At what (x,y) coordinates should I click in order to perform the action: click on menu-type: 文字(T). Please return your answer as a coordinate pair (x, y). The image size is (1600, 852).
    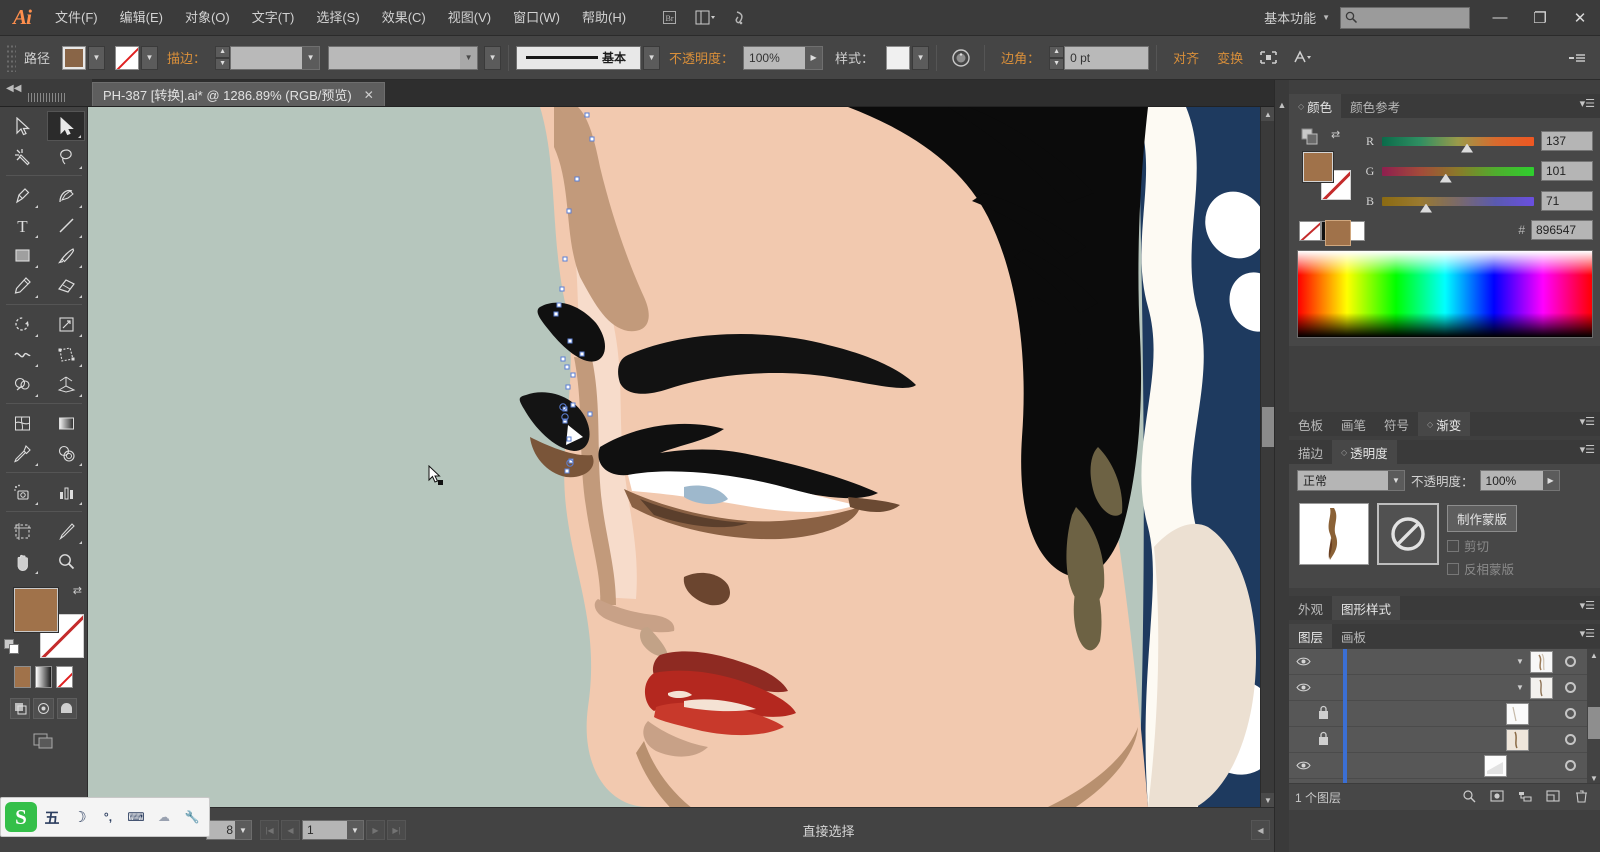
    Looking at the image, I should click on (273, 18).